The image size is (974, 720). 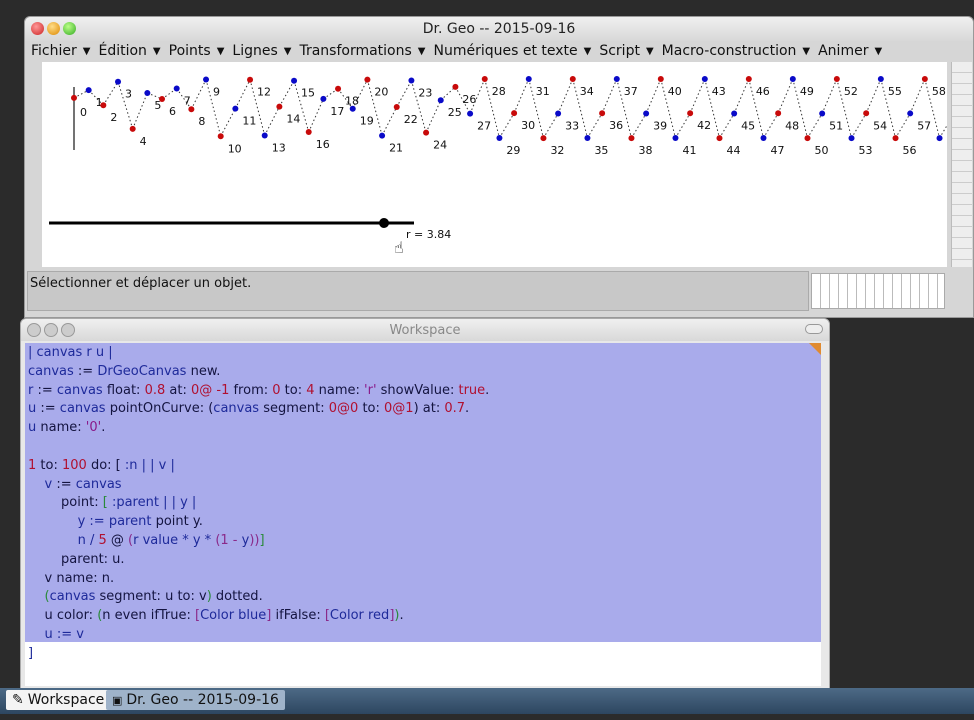 I want to click on code-token: point:, so click(x=65, y=503).